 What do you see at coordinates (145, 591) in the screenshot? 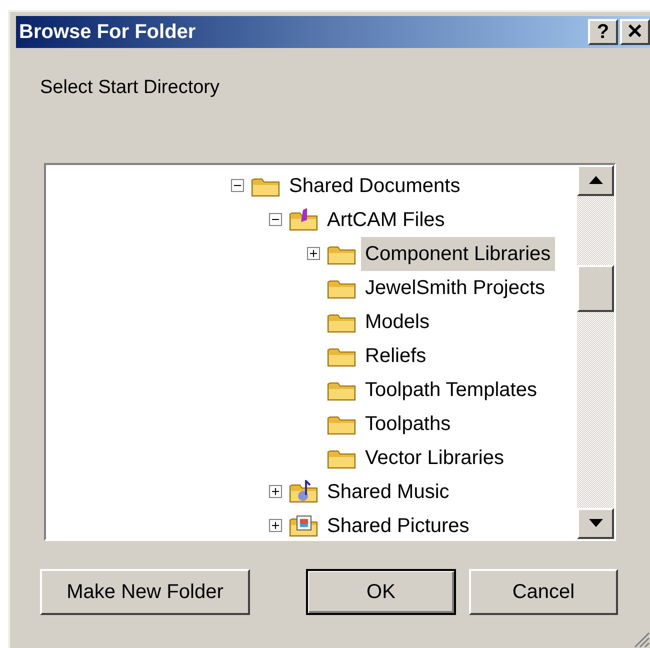
I see `dialog-button: Make New Folder` at bounding box center [145, 591].